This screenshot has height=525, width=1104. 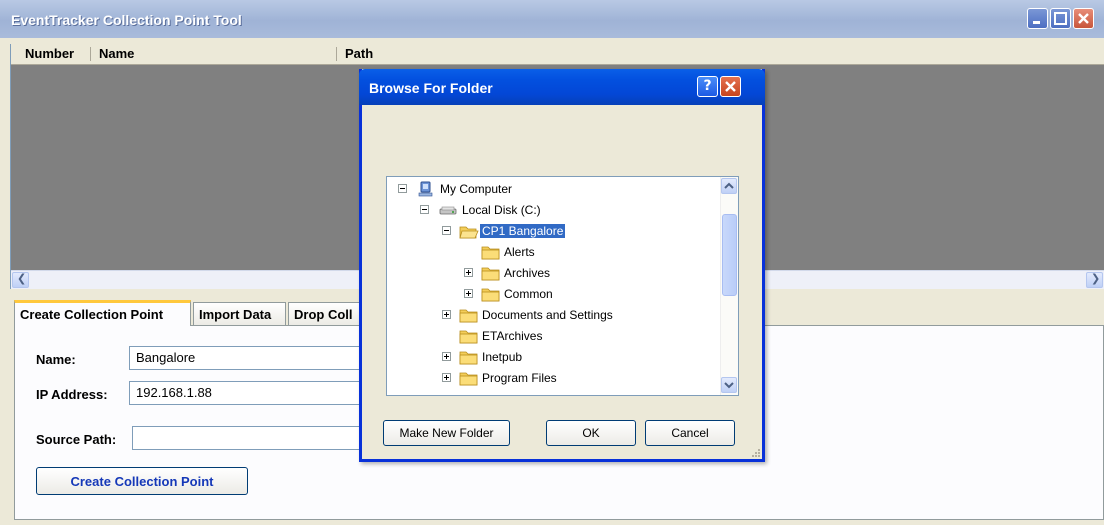 I want to click on maximize-button, so click(x=1060, y=18).